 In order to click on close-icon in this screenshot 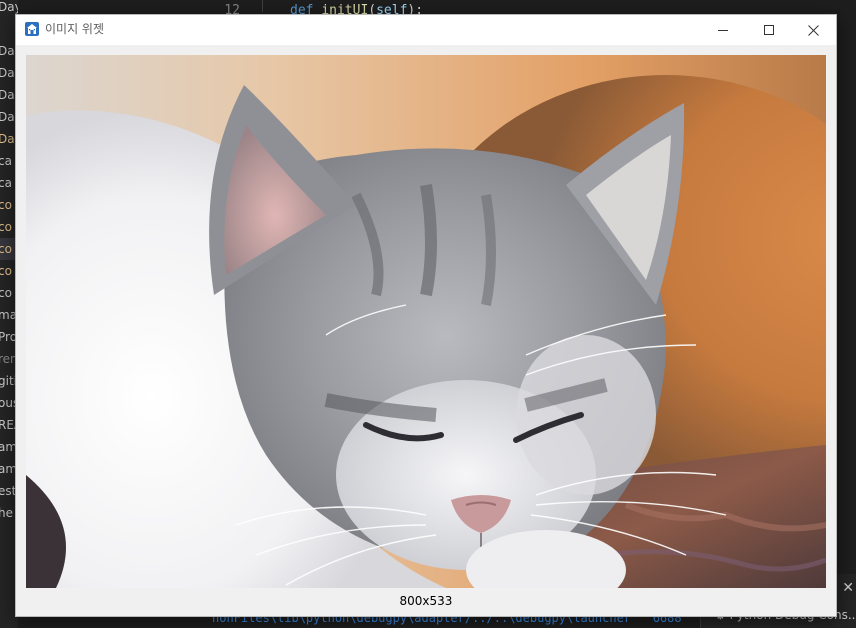, I will do `click(813, 30)`.